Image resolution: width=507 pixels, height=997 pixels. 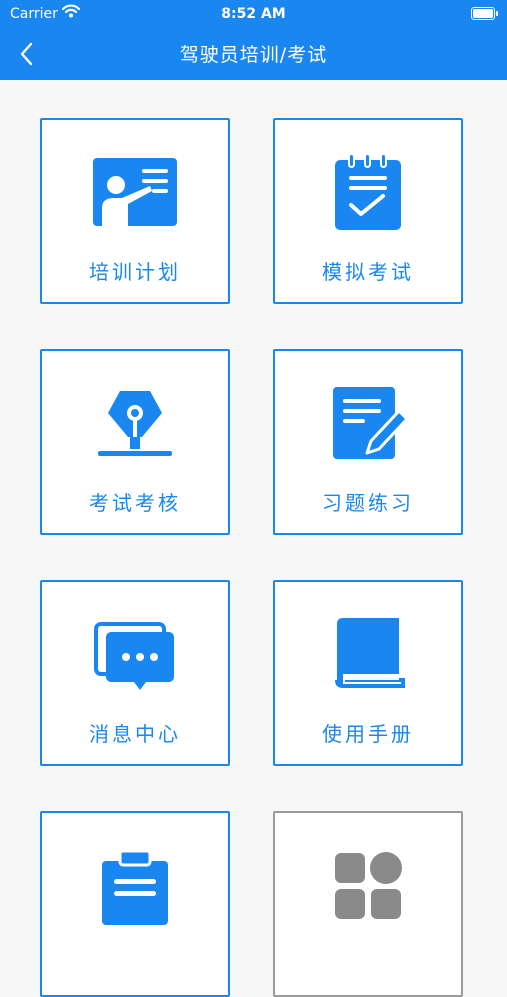 I want to click on nav-bar: 驾驶员培训/考试, so click(x=253, y=54).